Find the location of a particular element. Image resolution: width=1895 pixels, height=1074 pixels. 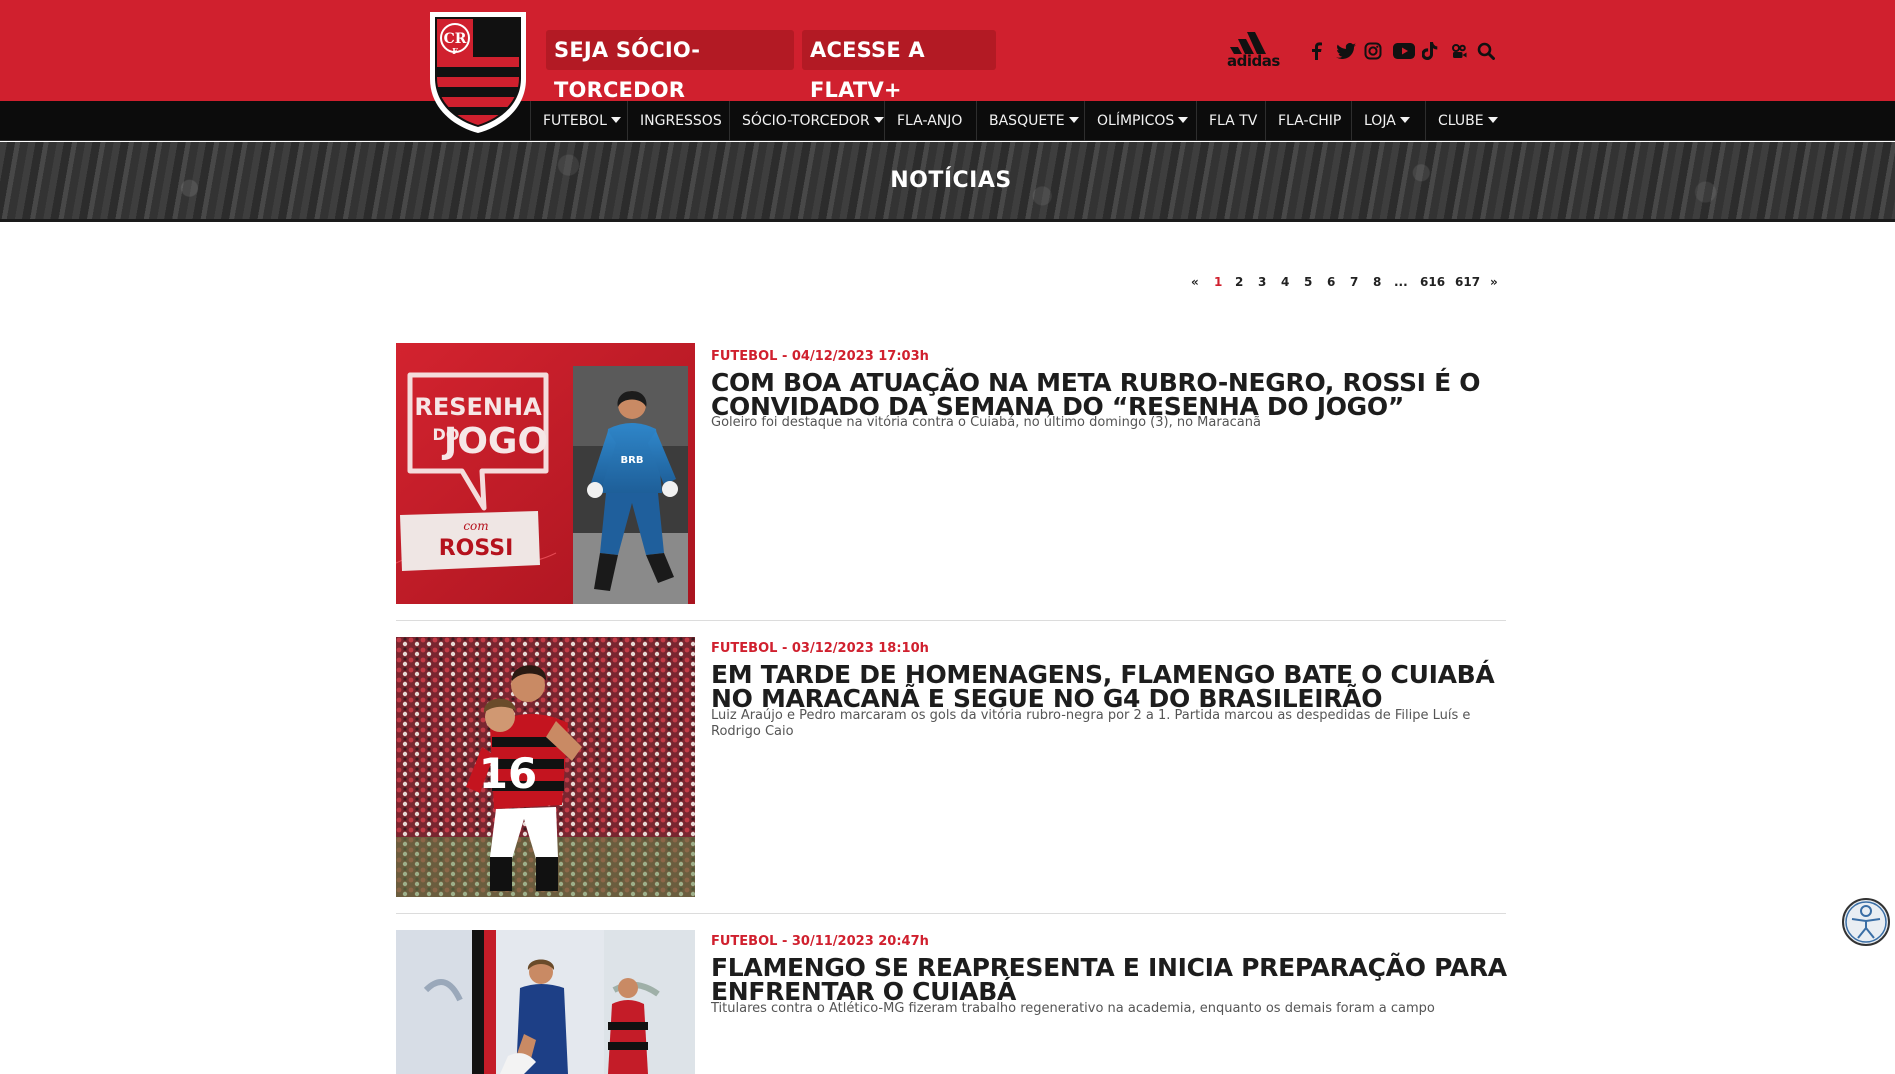

nav-fla-anjo: FLA-ANJO is located at coordinates (923, 121).